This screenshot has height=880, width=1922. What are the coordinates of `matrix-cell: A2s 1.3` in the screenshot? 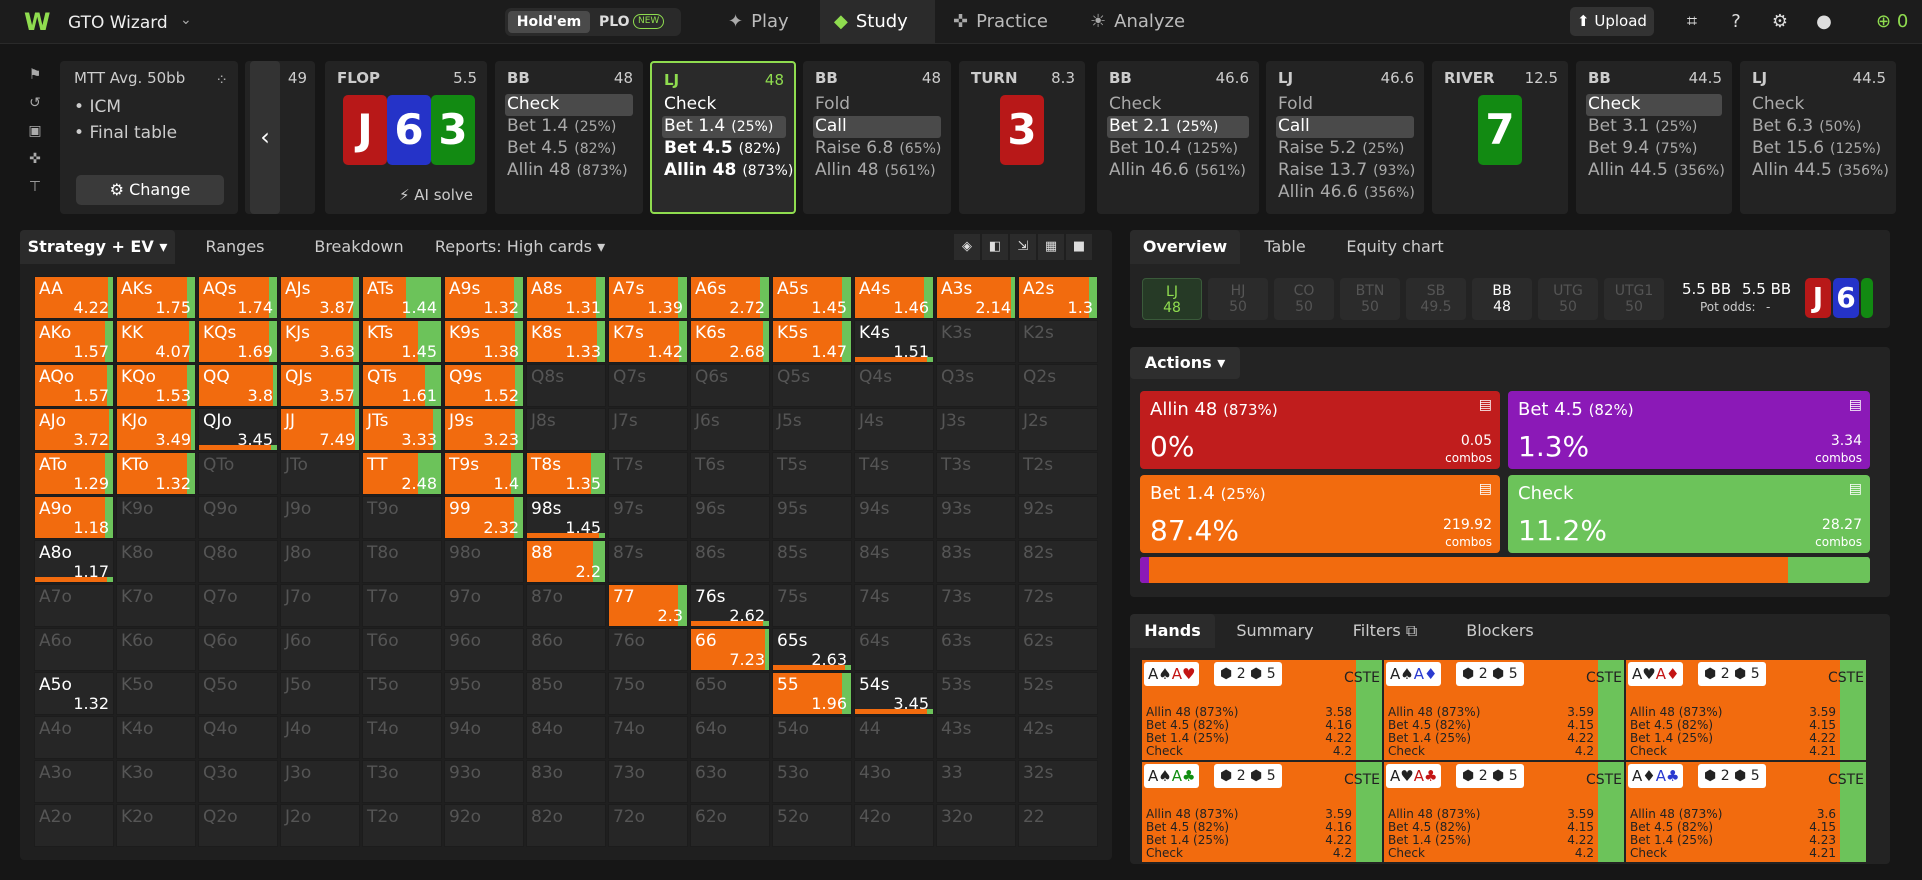 It's located at (1058, 297).